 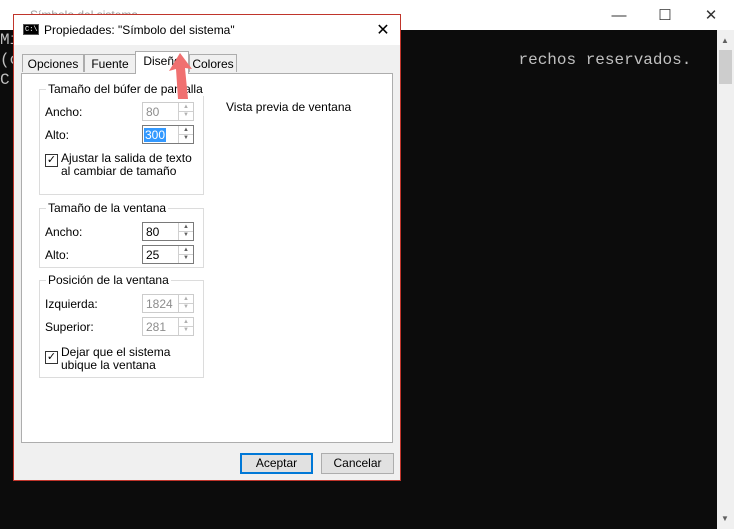 I want to click on window-height-label: Alto:, so click(x=57, y=255).